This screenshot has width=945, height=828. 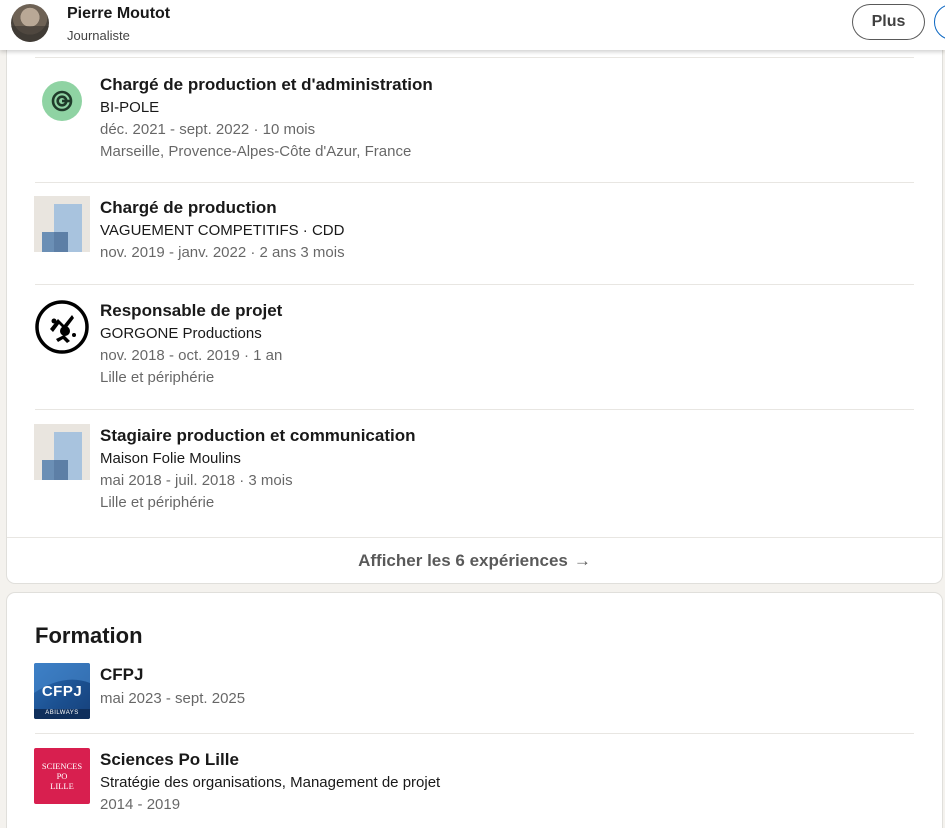 What do you see at coordinates (582, 560) in the screenshot?
I see `arrow-right-icon: →` at bounding box center [582, 560].